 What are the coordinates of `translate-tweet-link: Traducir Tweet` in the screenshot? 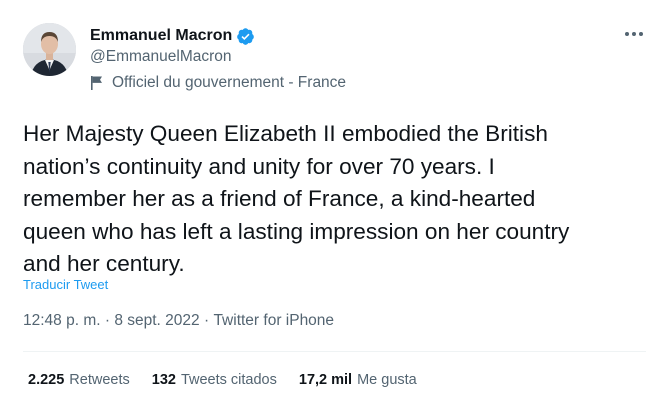 It's located at (65, 284).